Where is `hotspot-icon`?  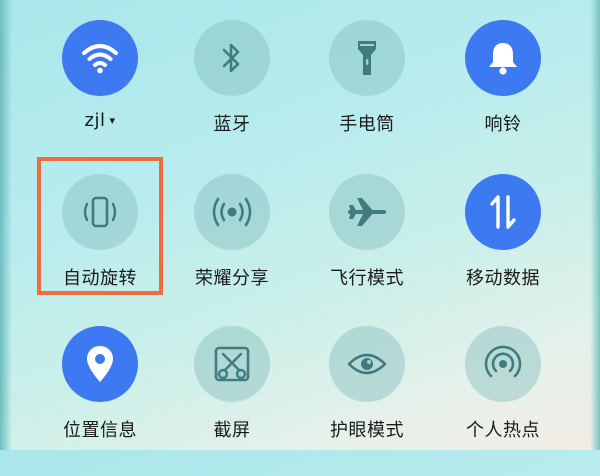 hotspot-icon is located at coordinates (503, 361).